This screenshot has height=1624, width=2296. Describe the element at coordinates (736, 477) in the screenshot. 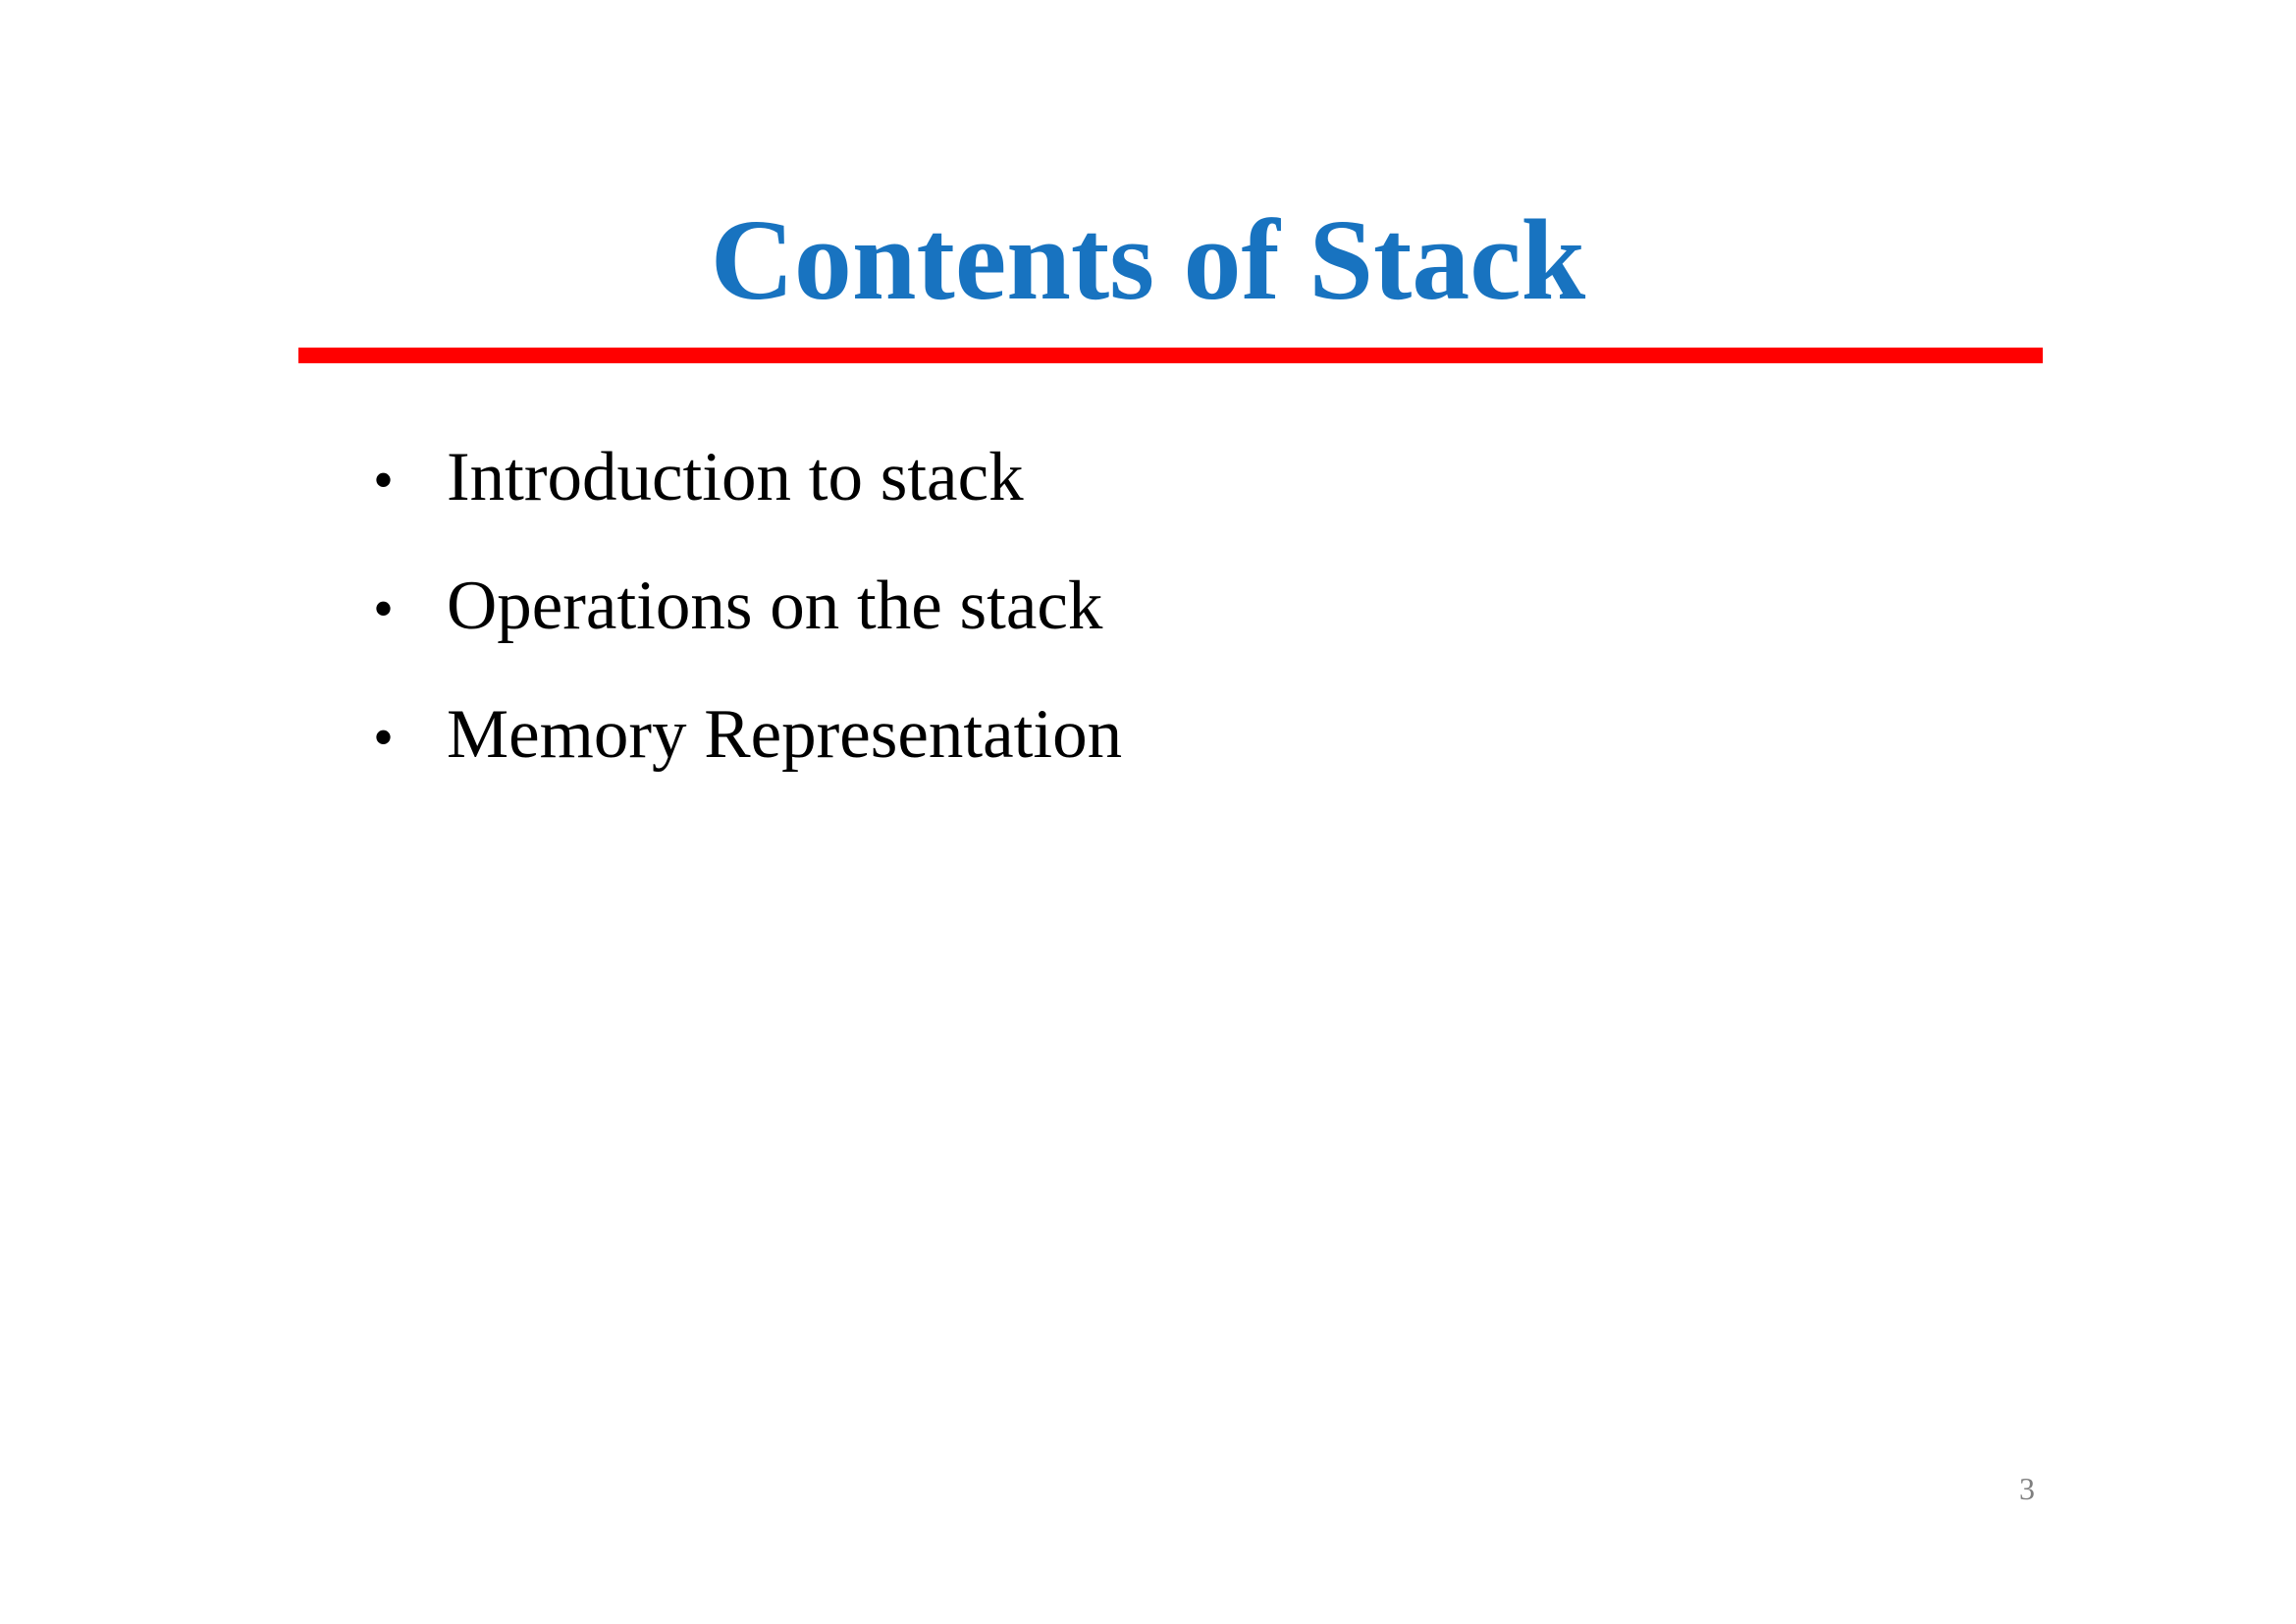

I see `bullet-text: Introduction to stack` at that location.